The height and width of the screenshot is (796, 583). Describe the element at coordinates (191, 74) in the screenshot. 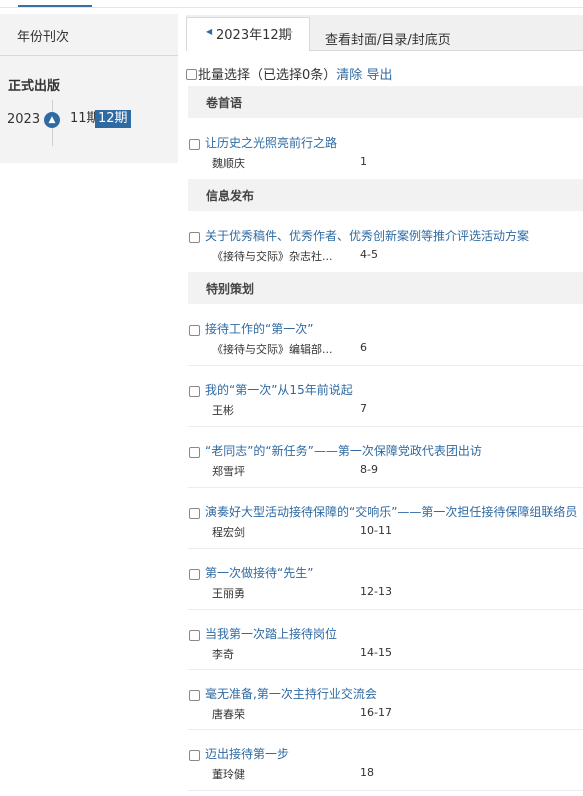

I see `select-all-checkbox` at that location.